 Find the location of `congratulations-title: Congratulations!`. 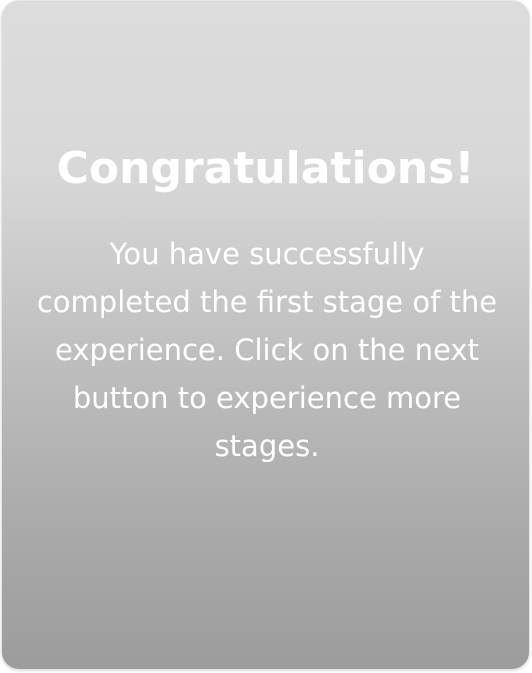

congratulations-title: Congratulations! is located at coordinates (265, 168).